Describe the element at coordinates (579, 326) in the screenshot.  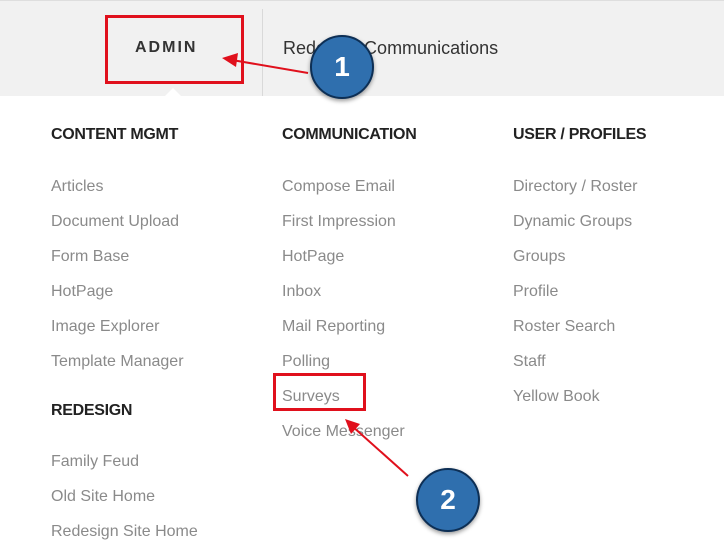
I see `menu-item-roster-search: Roster Search` at that location.